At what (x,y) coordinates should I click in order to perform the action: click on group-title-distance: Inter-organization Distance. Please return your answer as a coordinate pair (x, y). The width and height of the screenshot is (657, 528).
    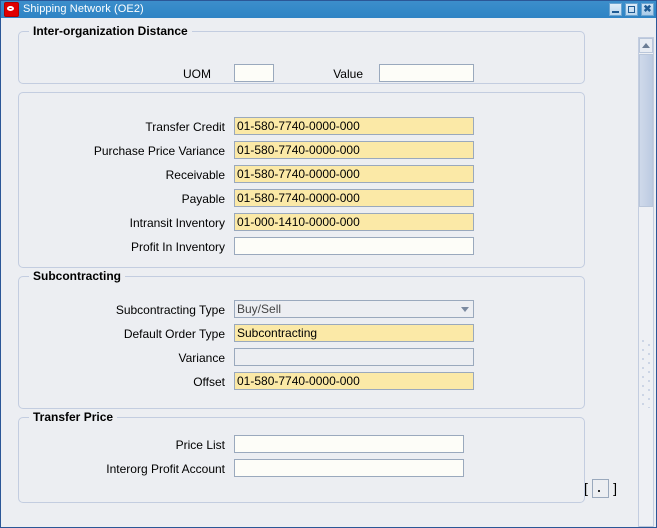
    Looking at the image, I should click on (110, 31).